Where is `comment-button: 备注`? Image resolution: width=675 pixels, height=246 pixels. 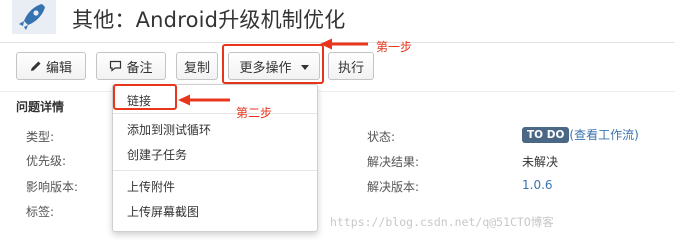
comment-button: 备注 is located at coordinates (131, 66).